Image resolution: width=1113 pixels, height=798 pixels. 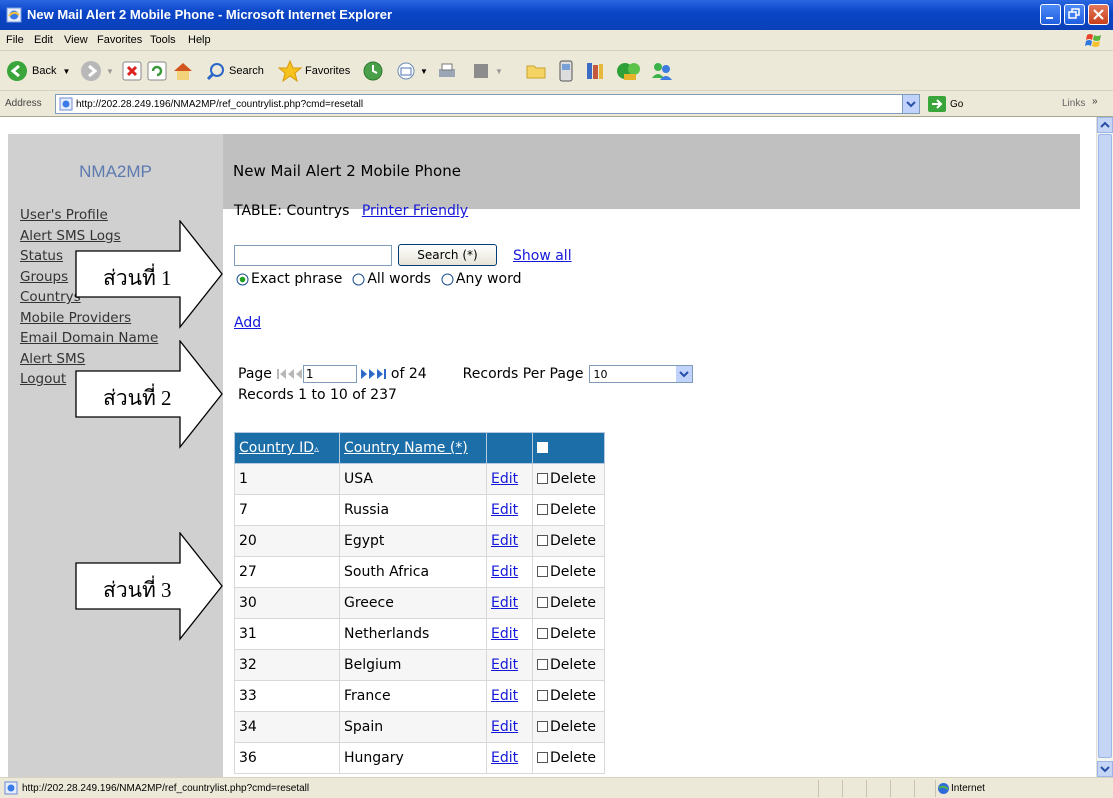 What do you see at coordinates (15, 40) in the screenshot?
I see `menu-file: File` at bounding box center [15, 40].